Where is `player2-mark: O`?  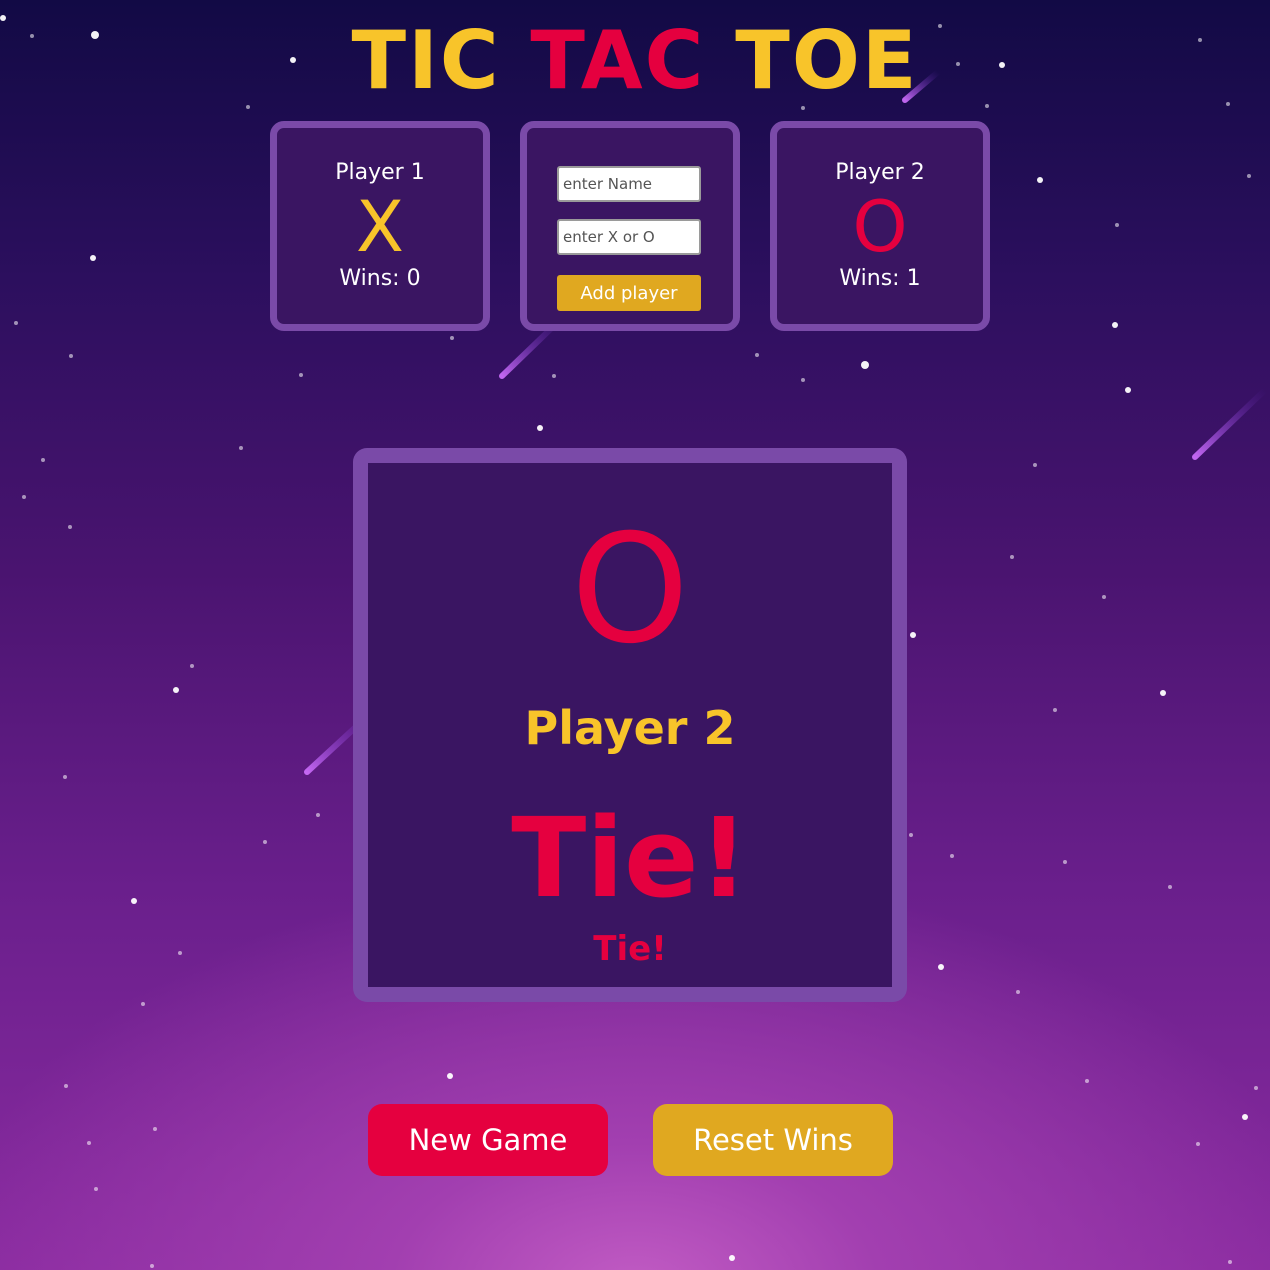 player2-mark: O is located at coordinates (880, 227).